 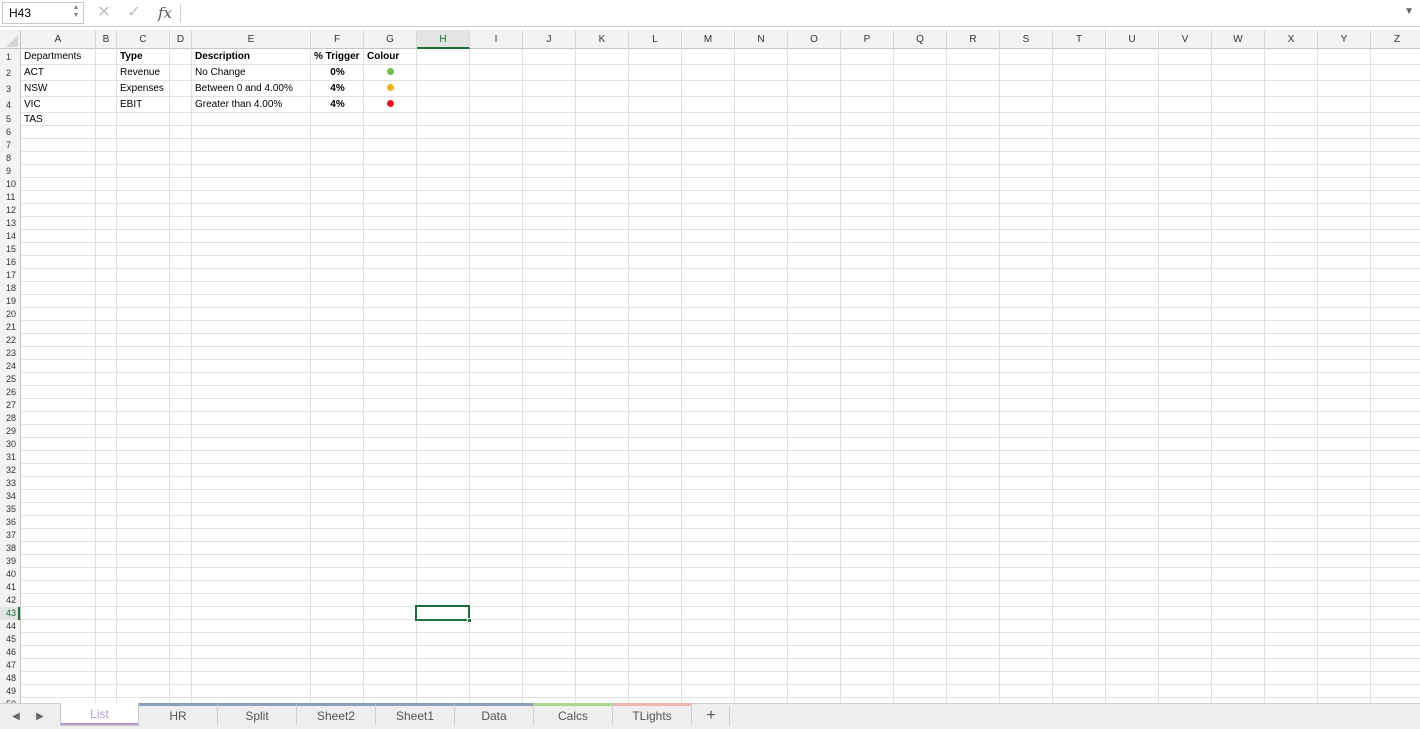 I want to click on row-header-23: 23, so click(x=10, y=353).